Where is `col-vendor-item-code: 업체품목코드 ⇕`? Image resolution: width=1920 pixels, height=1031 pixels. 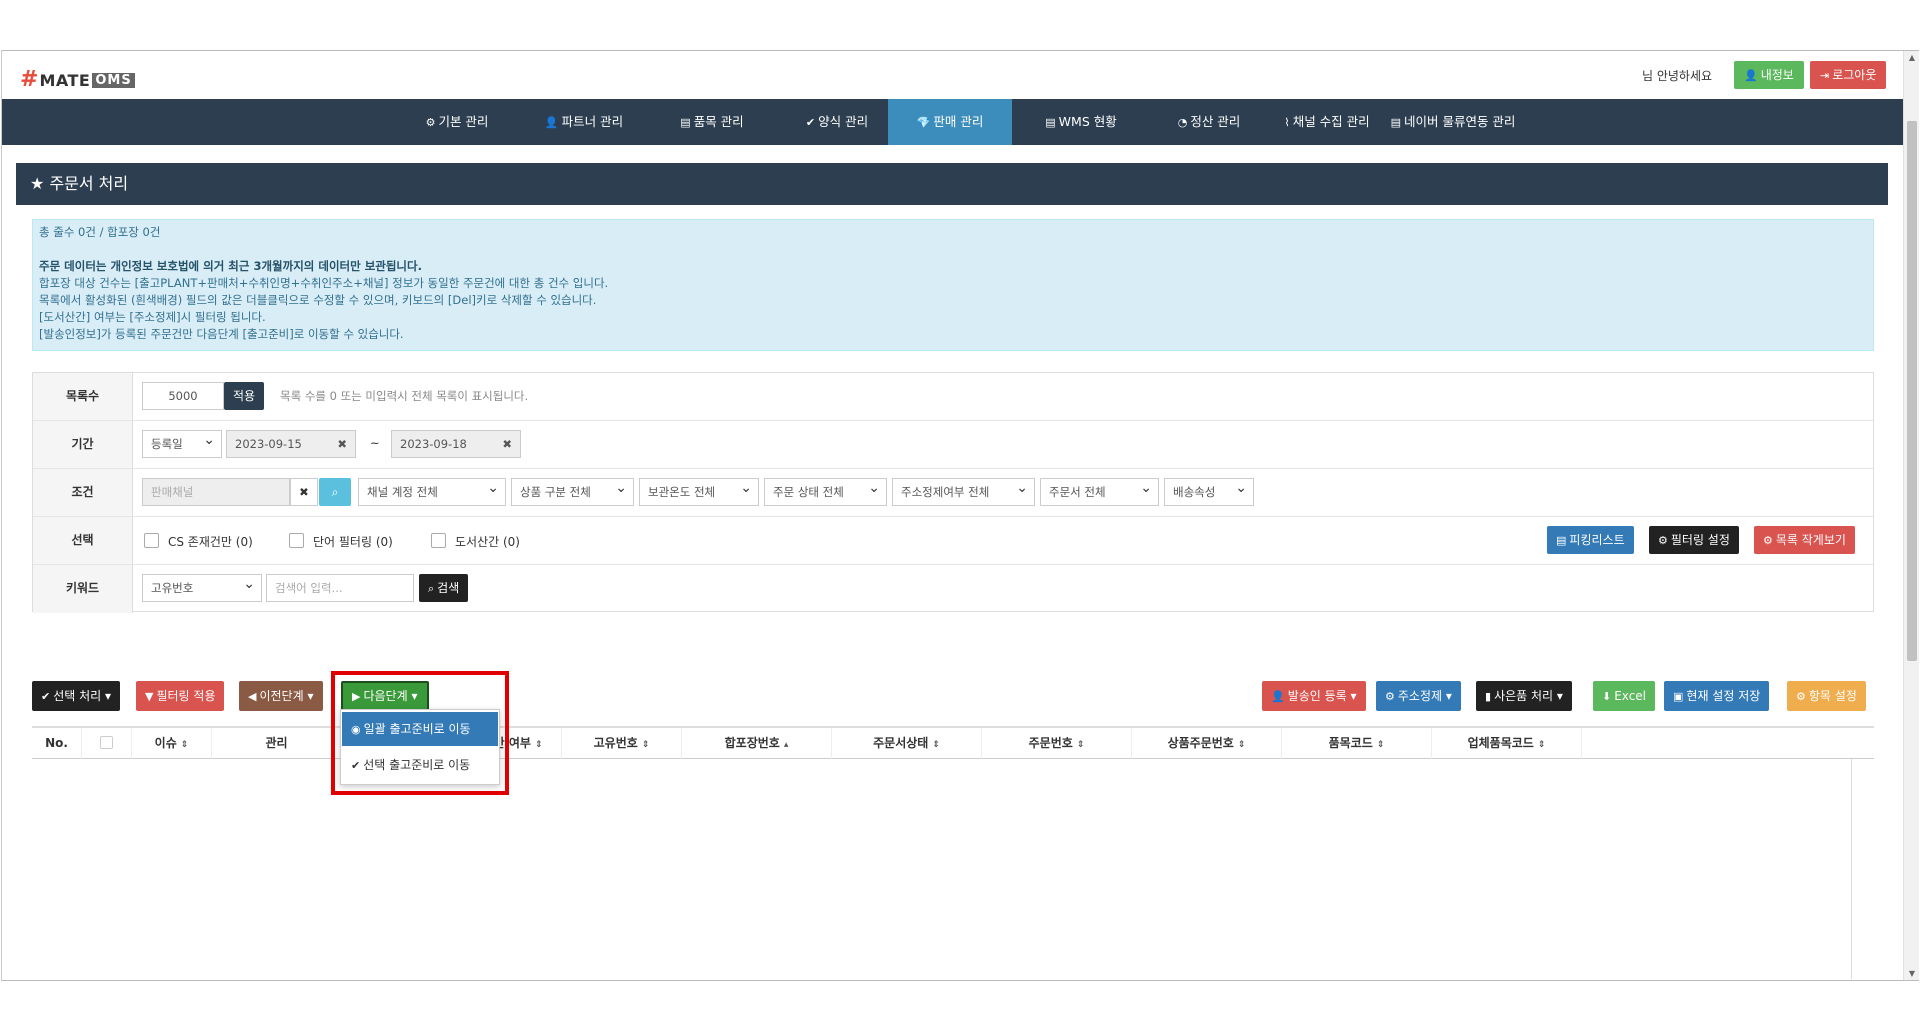 col-vendor-item-code: 업체품목코드 ⇕ is located at coordinates (1507, 743).